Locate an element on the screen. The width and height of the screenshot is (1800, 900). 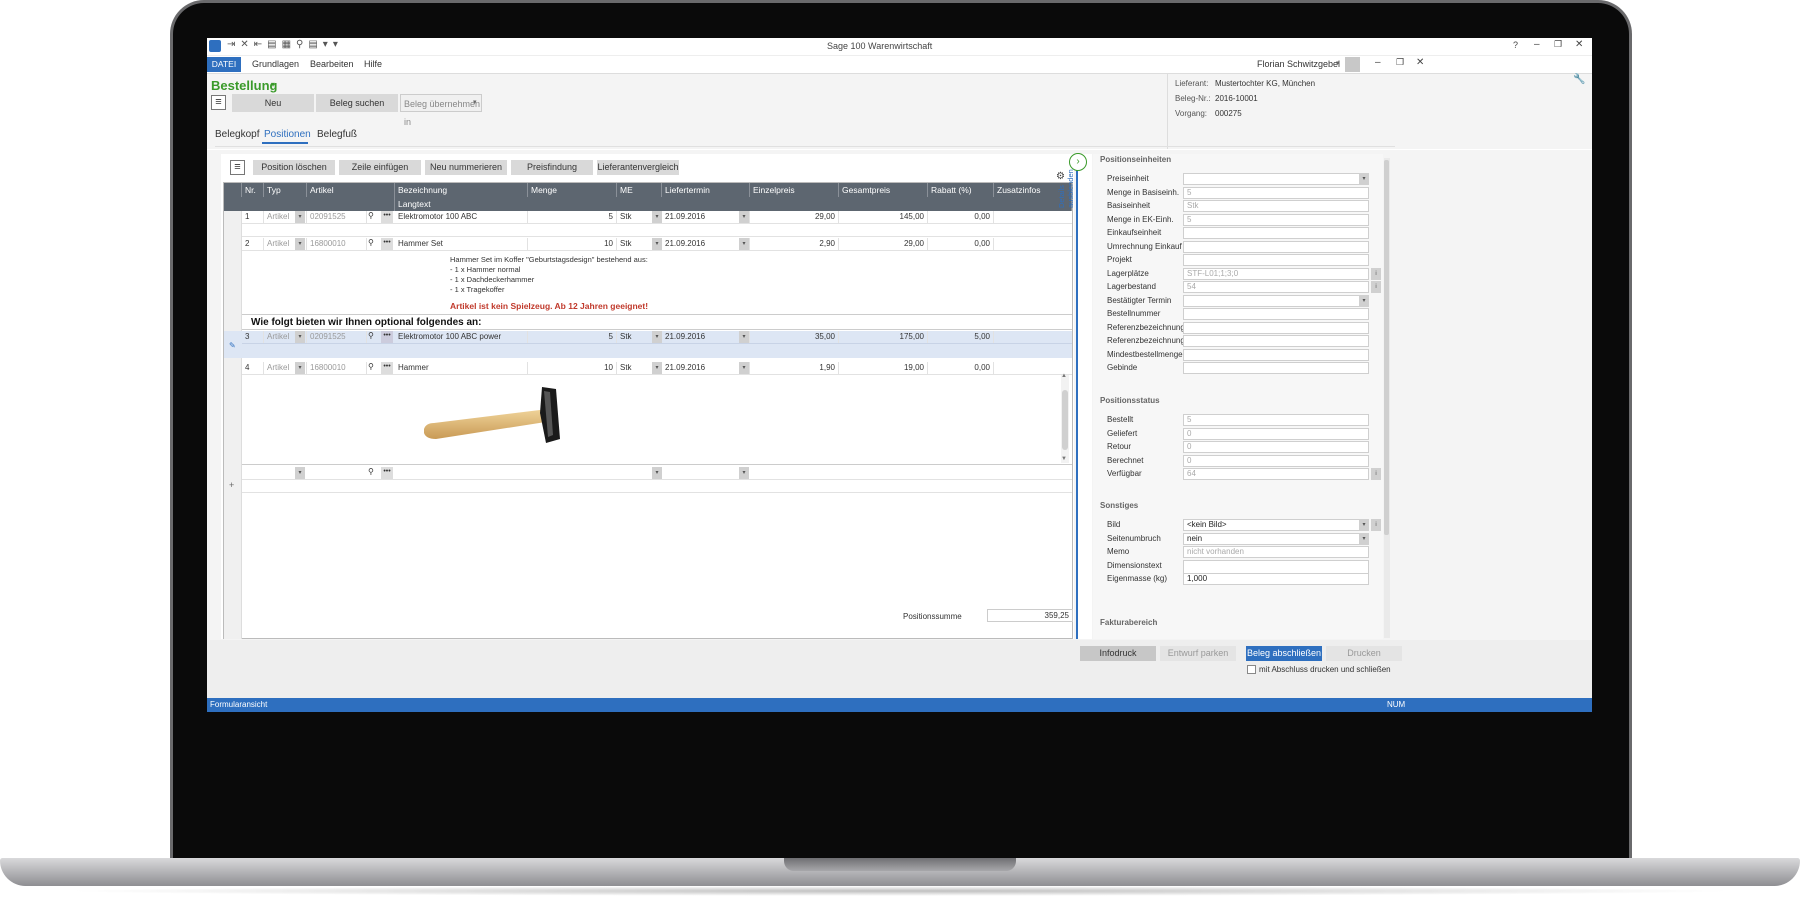
preisfindung-button: Preisfindung is located at coordinates (552, 167).